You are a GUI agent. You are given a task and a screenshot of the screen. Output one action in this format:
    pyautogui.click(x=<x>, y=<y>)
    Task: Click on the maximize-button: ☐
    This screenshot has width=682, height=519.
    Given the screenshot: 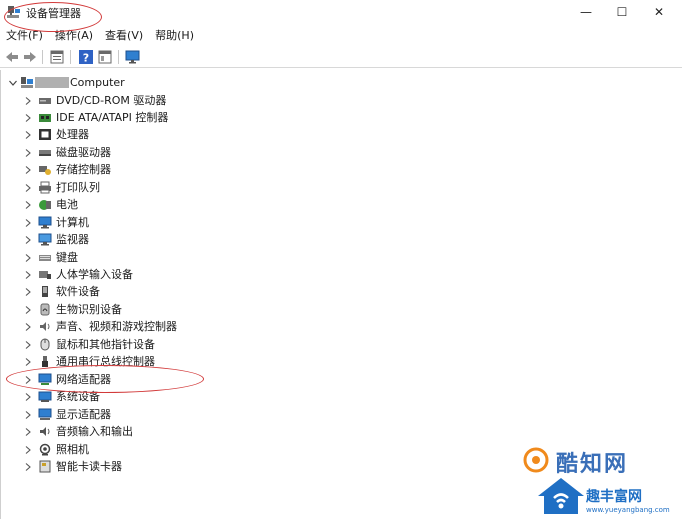 What is the action you would take?
    pyautogui.click(x=622, y=12)
    